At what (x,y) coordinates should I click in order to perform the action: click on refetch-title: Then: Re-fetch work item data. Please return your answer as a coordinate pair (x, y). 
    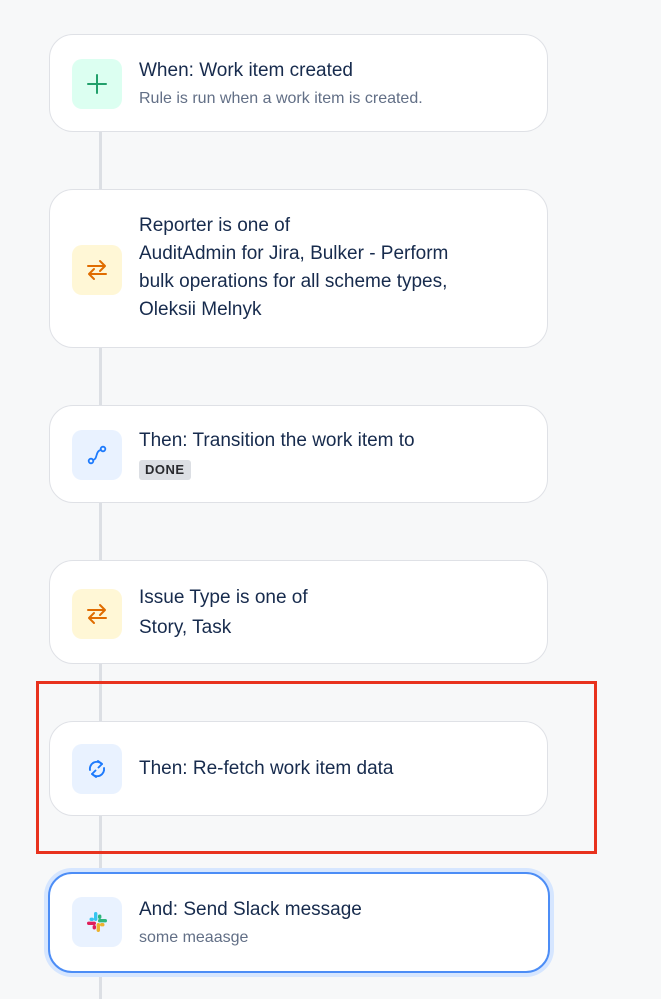
    Looking at the image, I should click on (266, 768).